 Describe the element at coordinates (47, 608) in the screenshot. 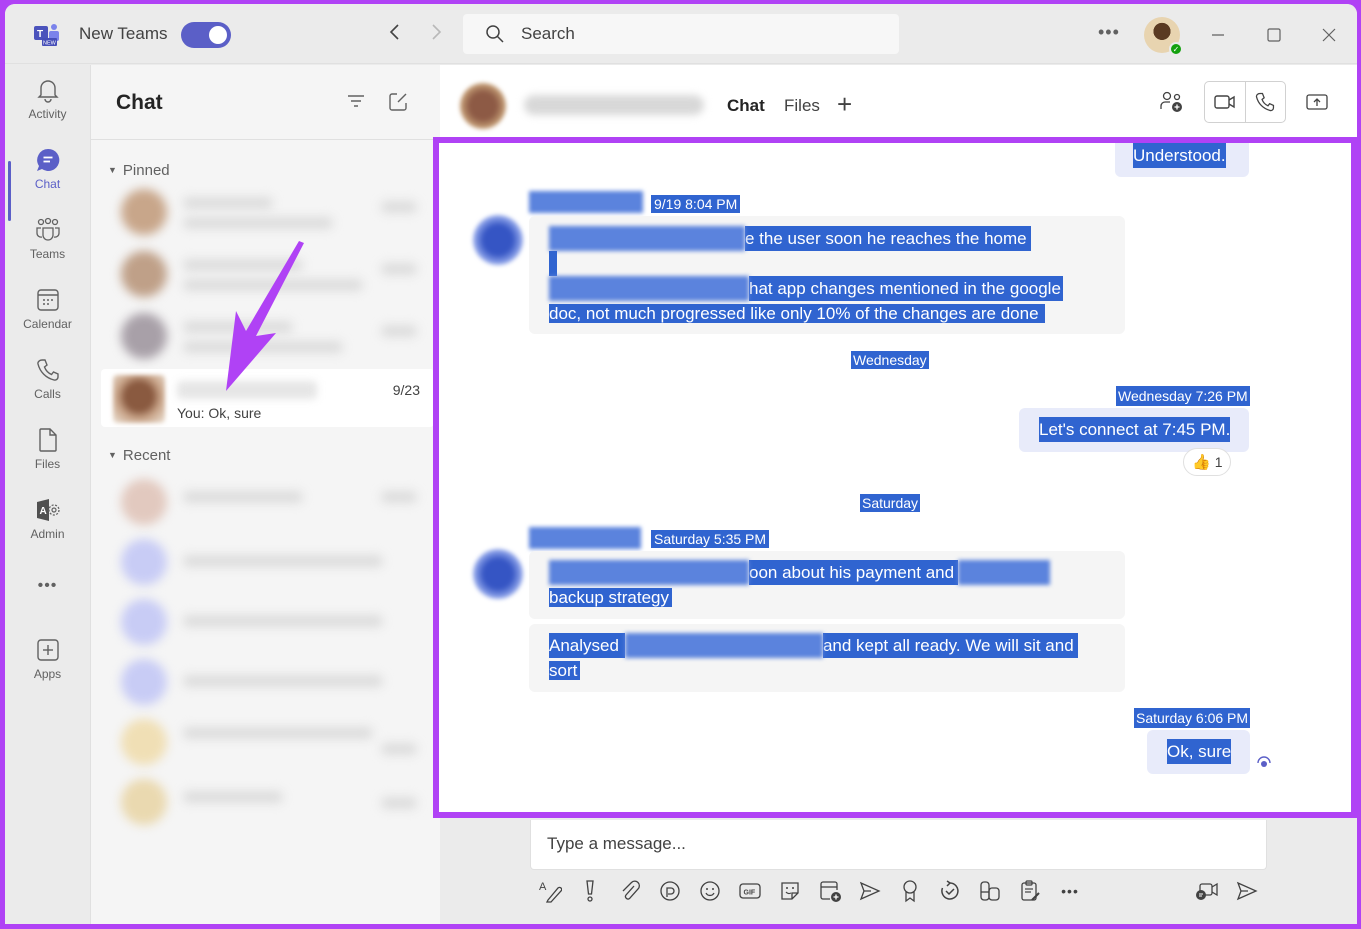

I see `rail-item-more: •••` at that location.